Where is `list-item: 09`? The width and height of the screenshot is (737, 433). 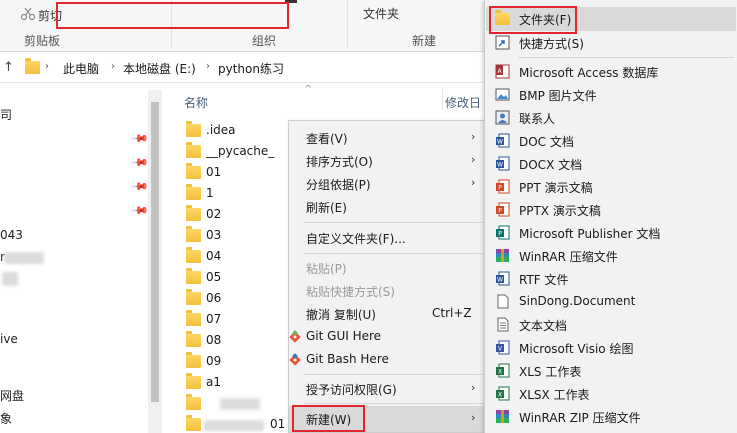
list-item: 09 is located at coordinates (236, 362).